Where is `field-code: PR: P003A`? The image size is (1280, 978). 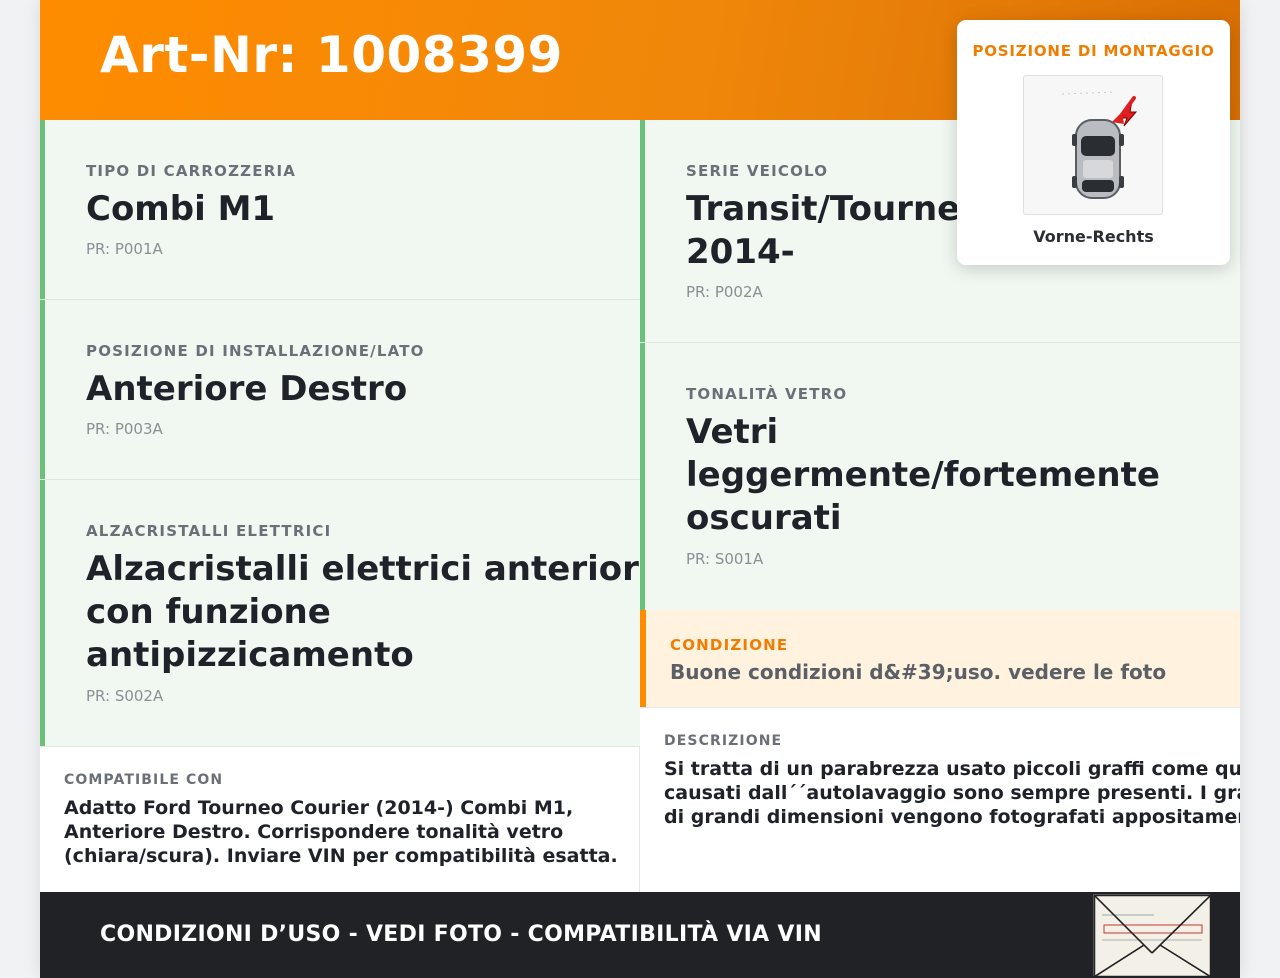
field-code: PR: P003A is located at coordinates (124, 429).